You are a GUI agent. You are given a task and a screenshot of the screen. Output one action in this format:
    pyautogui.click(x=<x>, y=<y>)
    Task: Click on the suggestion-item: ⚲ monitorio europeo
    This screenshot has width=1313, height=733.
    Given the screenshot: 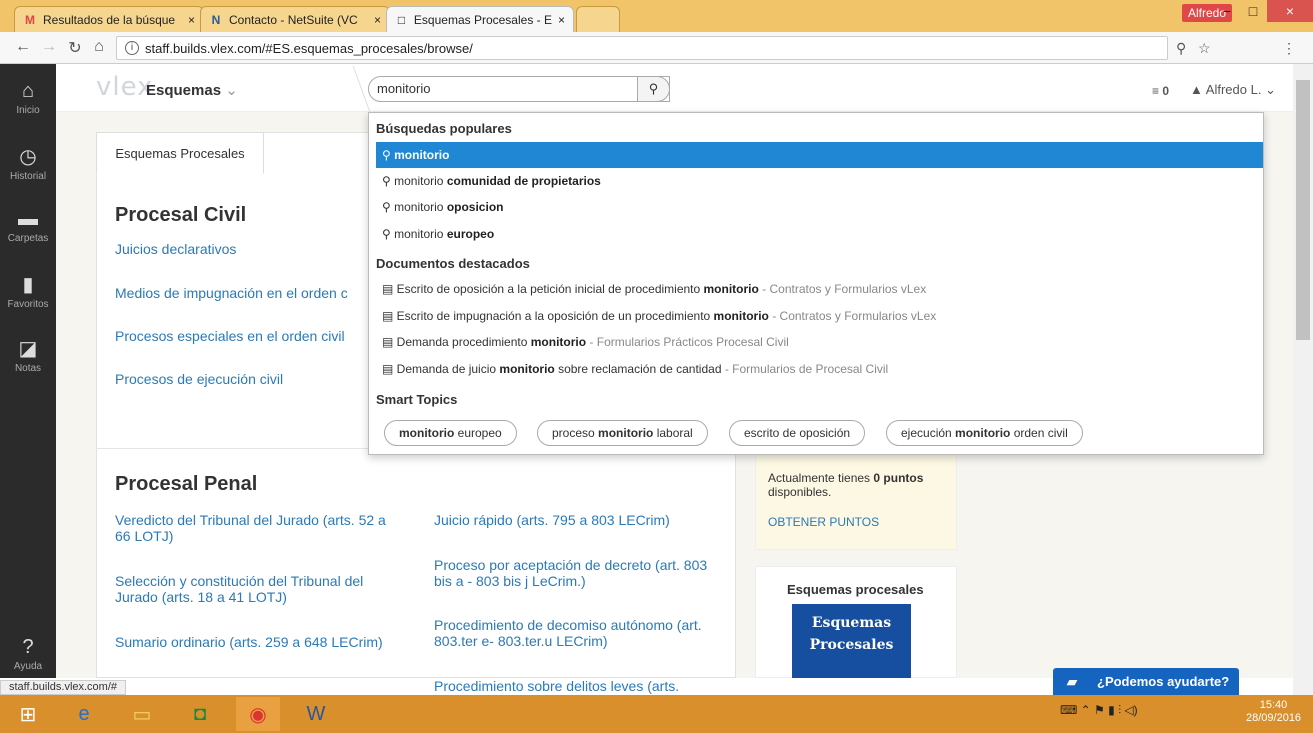 What is the action you would take?
    pyautogui.click(x=819, y=234)
    